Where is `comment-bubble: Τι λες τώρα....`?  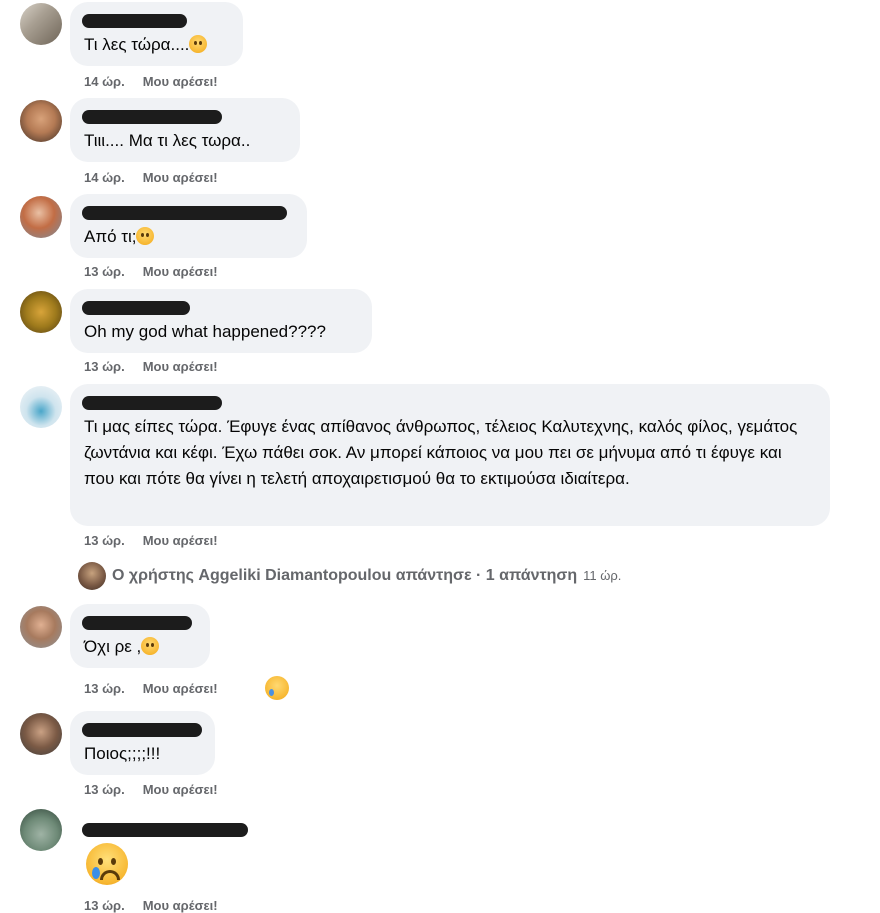 comment-bubble: Τι λες τώρα.... is located at coordinates (156, 34).